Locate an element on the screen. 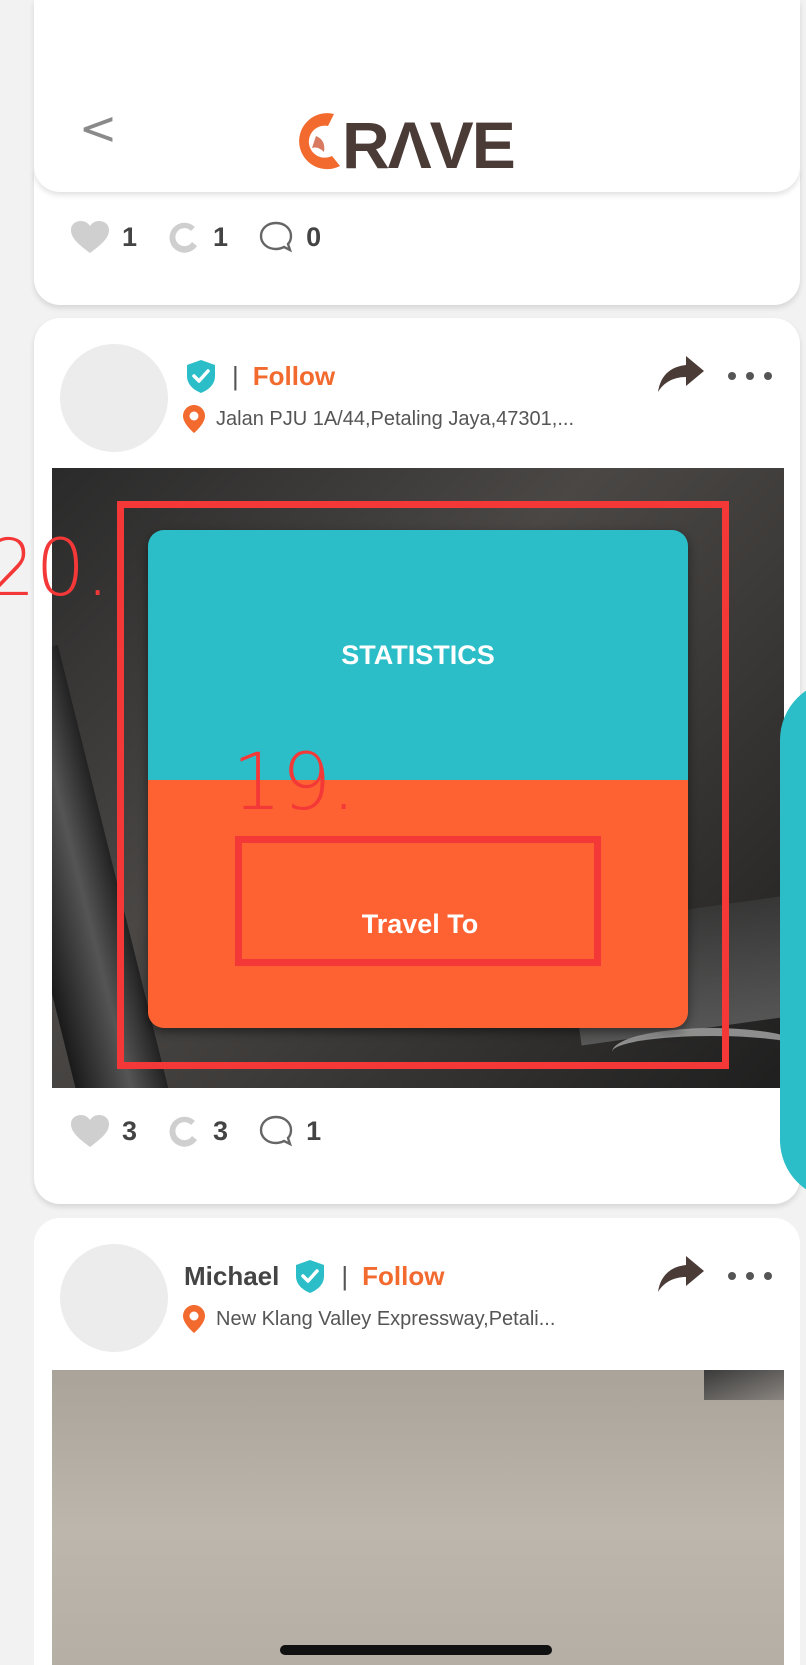 The width and height of the screenshot is (806, 1665). post-stats-row: 1 1 0 is located at coordinates (210, 237).